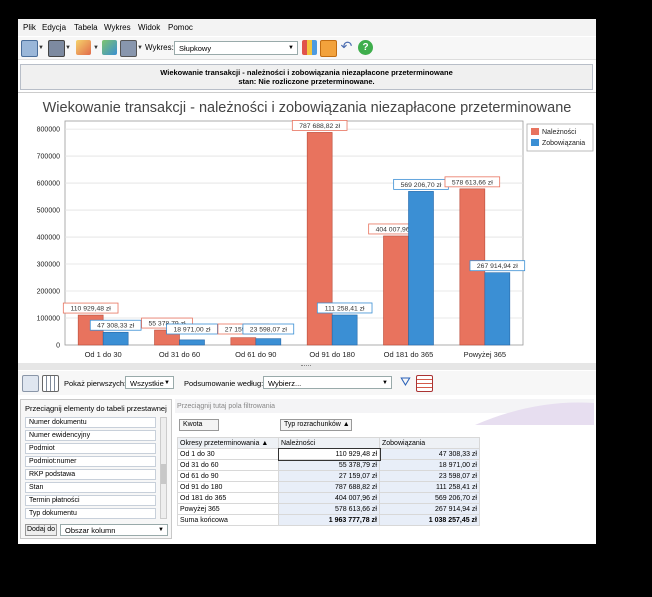 This screenshot has width=652, height=597. What do you see at coordinates (472, 182) in the screenshot?
I see `data-label: 578 613,66 zł` at bounding box center [472, 182].